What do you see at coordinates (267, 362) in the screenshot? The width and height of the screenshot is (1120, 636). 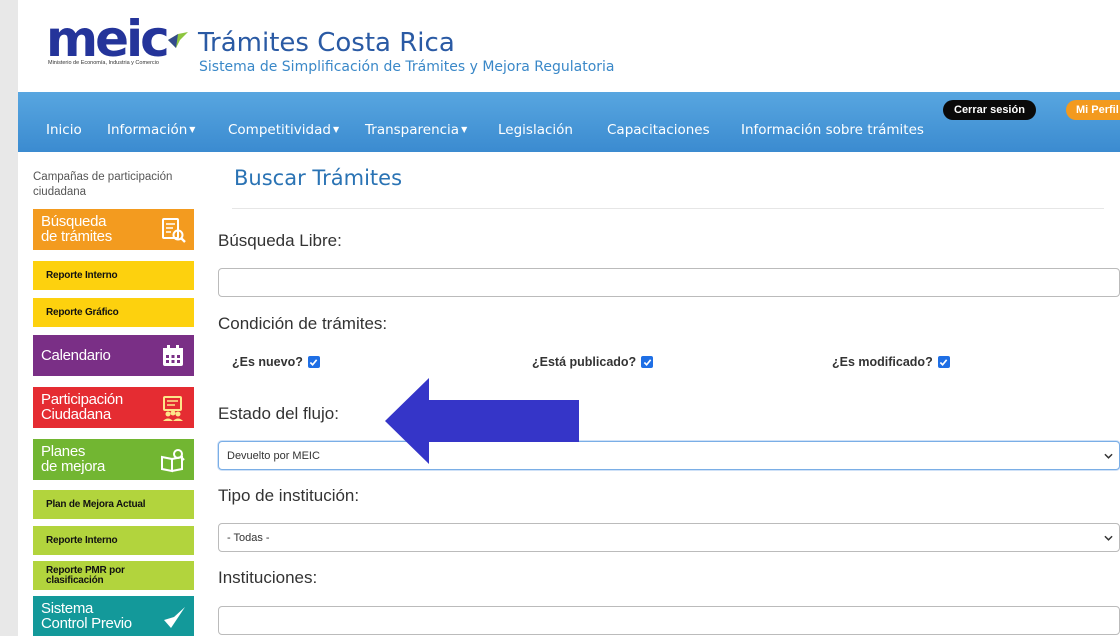 I see `check-label: ¿Es nuevo?` at bounding box center [267, 362].